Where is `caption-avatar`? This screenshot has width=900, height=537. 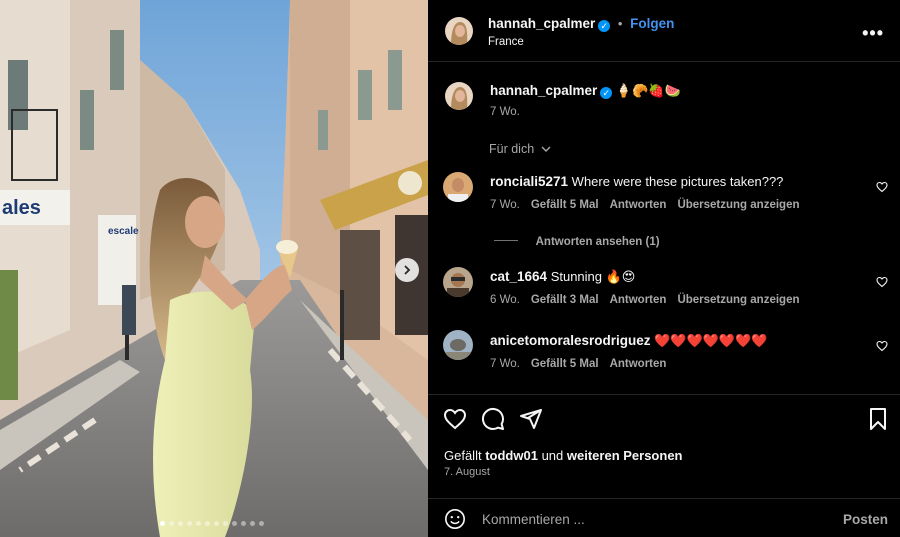 caption-avatar is located at coordinates (459, 96).